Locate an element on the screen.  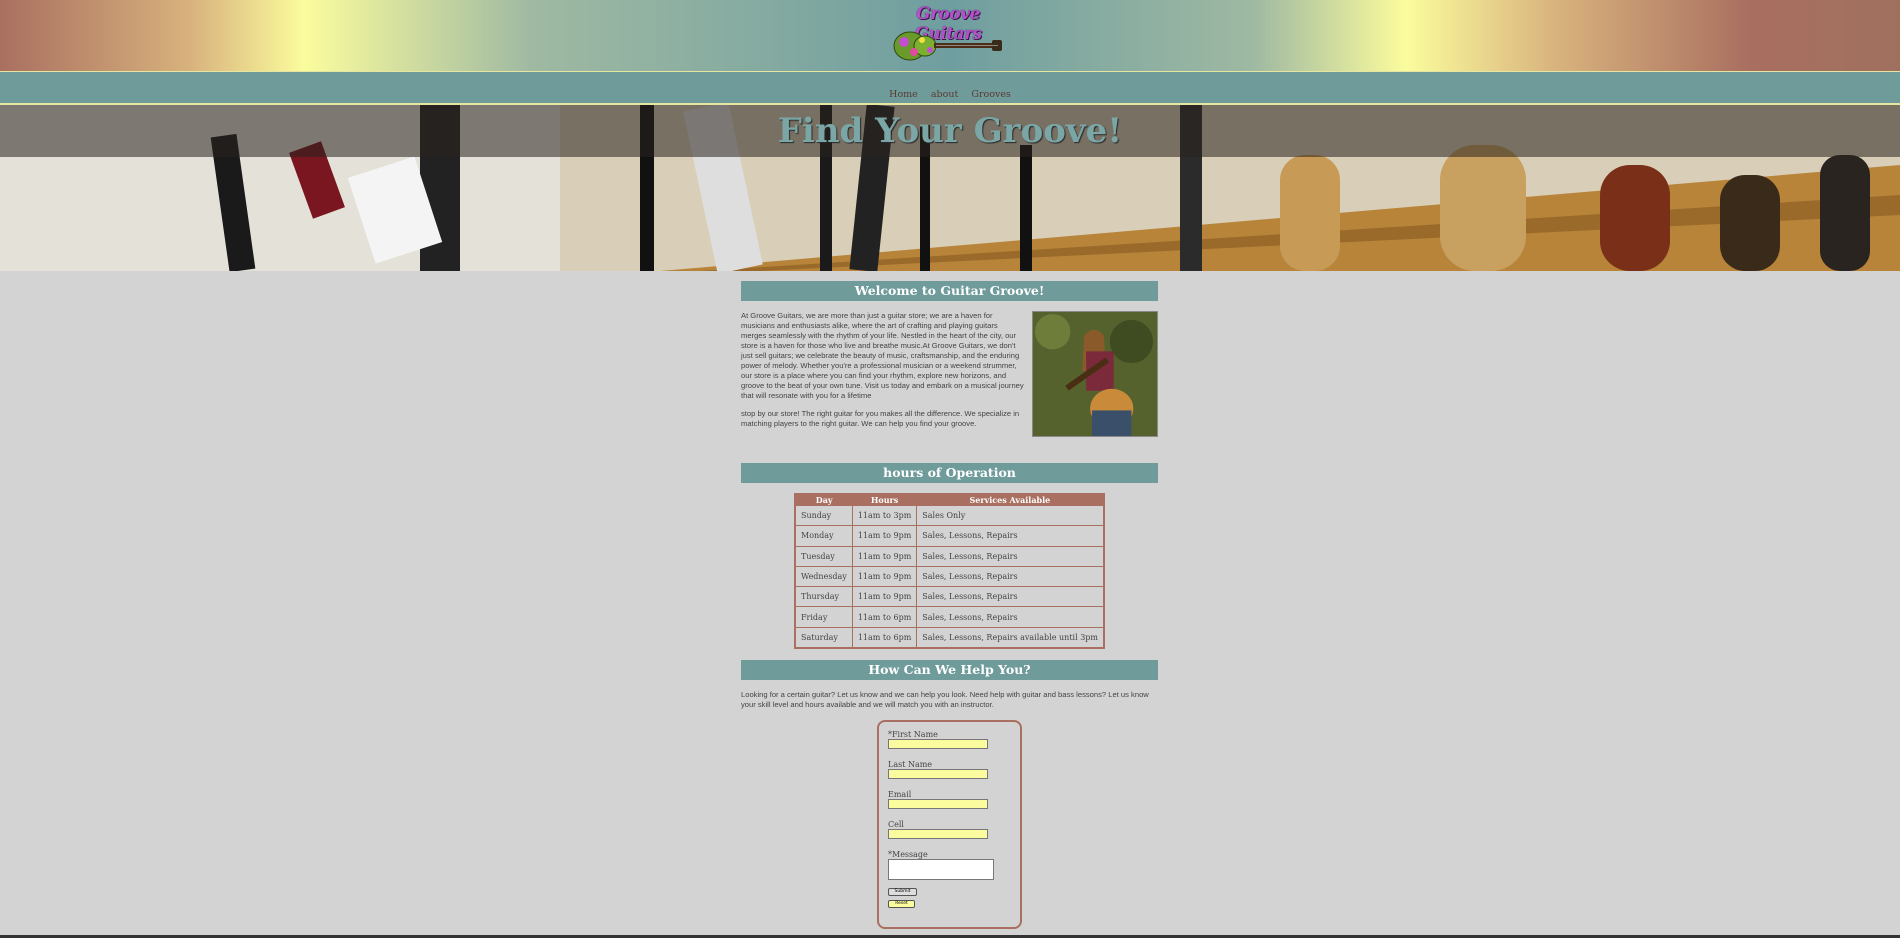
day-cell: Wednesday is located at coordinates (823, 576).